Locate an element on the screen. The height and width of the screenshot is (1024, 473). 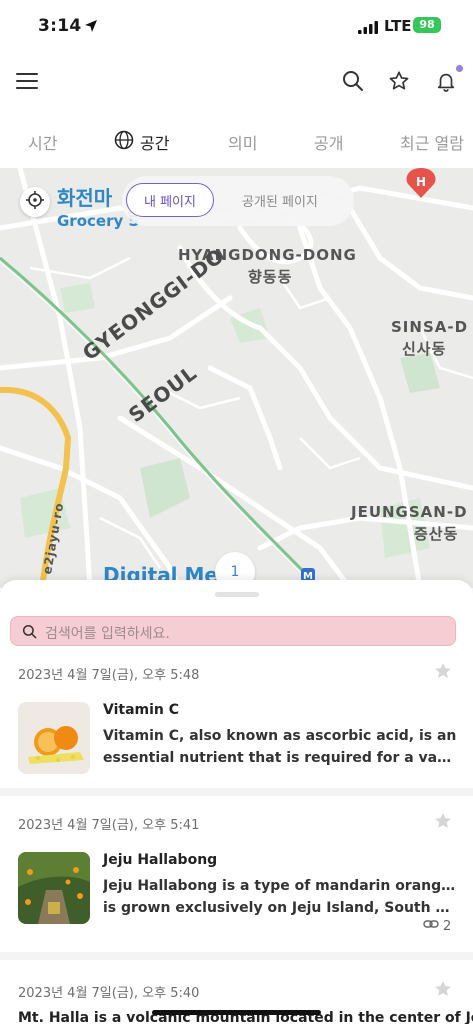
map-label-jeungsan: JEUNGSAN-D is located at coordinates (409, 512).